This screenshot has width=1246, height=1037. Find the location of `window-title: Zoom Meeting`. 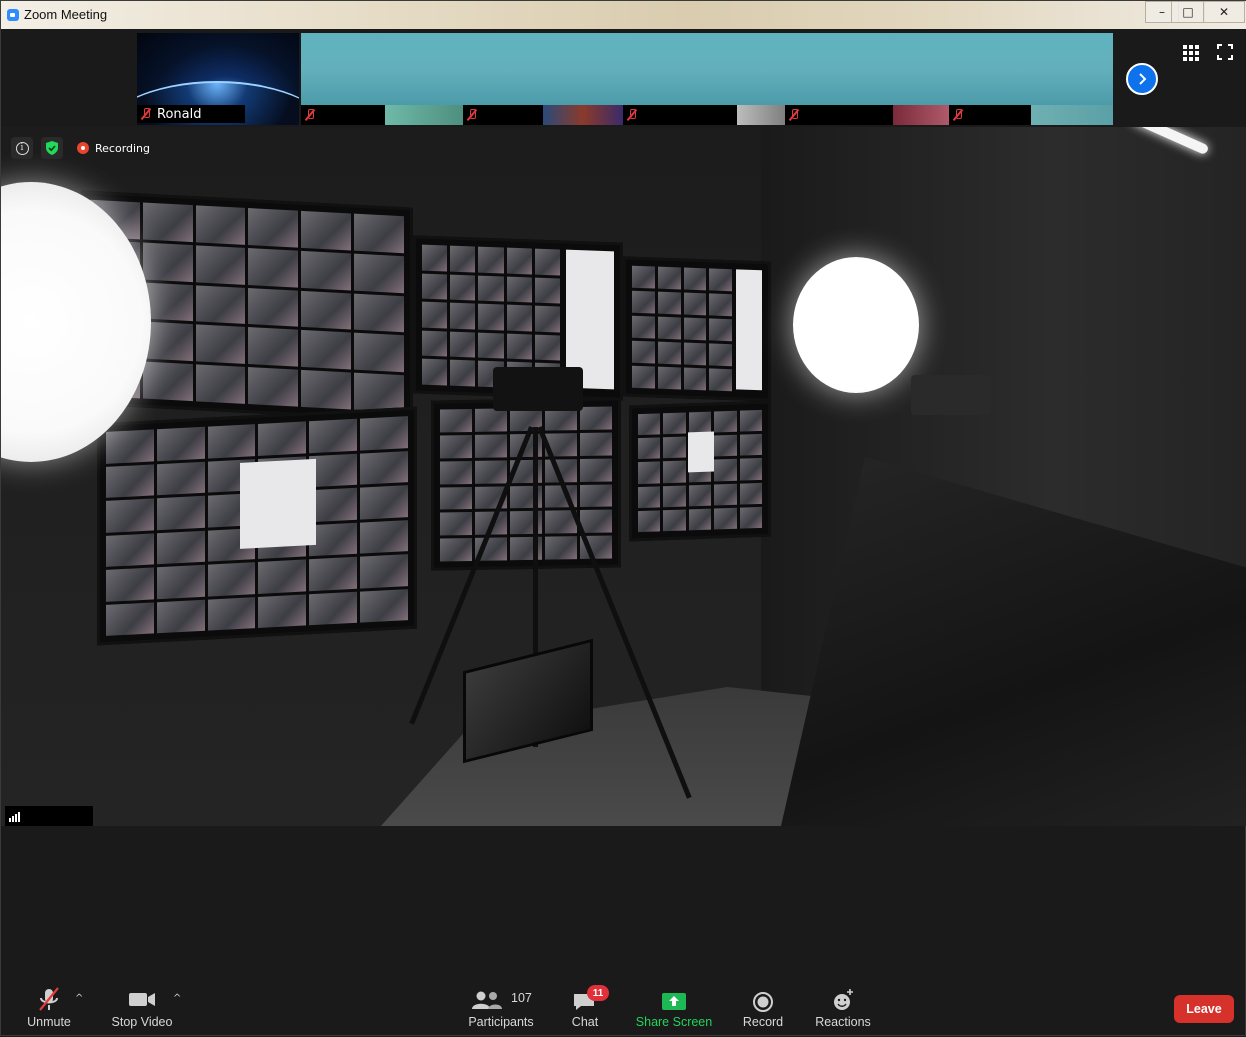

window-title: Zoom Meeting is located at coordinates (66, 14).